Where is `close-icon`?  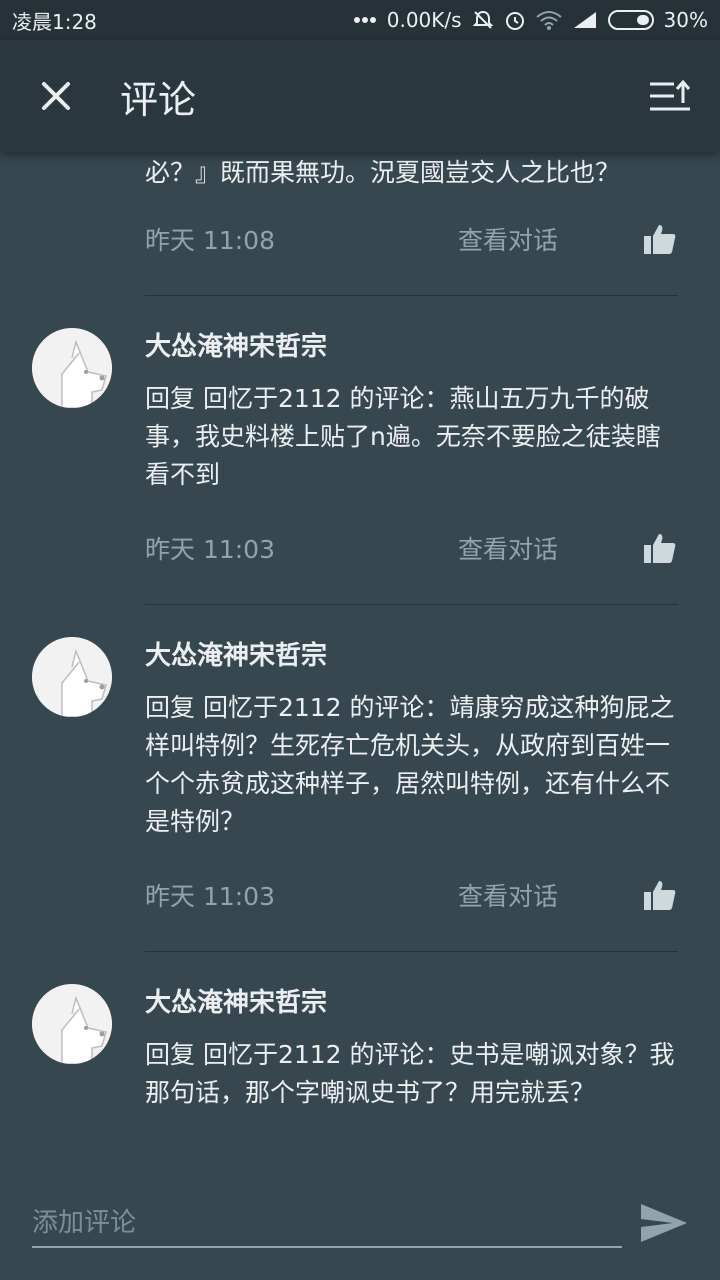 close-icon is located at coordinates (56, 96).